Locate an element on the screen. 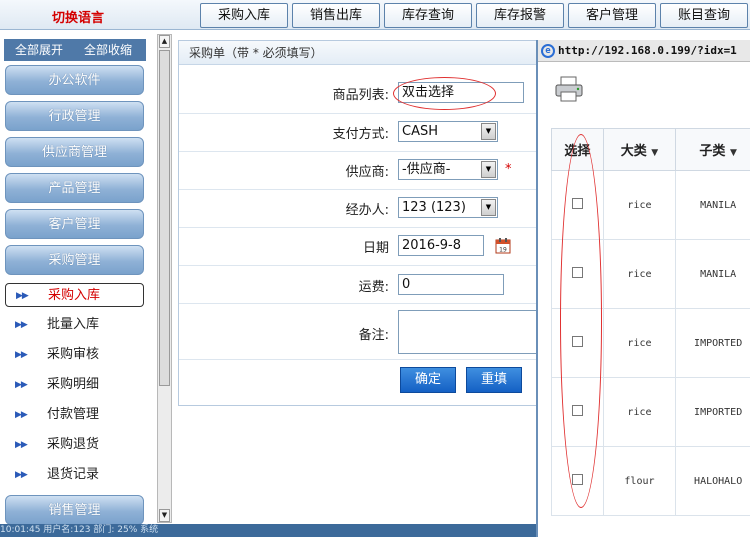  scroll-up-icon: ▲ is located at coordinates (164, 41).